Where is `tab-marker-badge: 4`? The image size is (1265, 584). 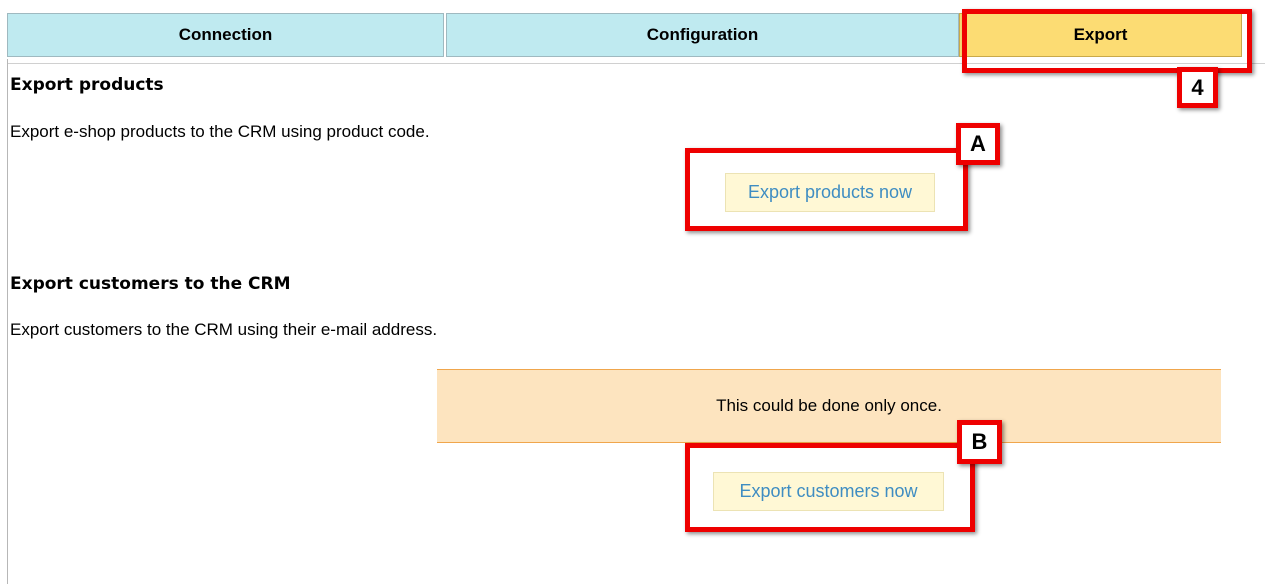 tab-marker-badge: 4 is located at coordinates (1197, 87).